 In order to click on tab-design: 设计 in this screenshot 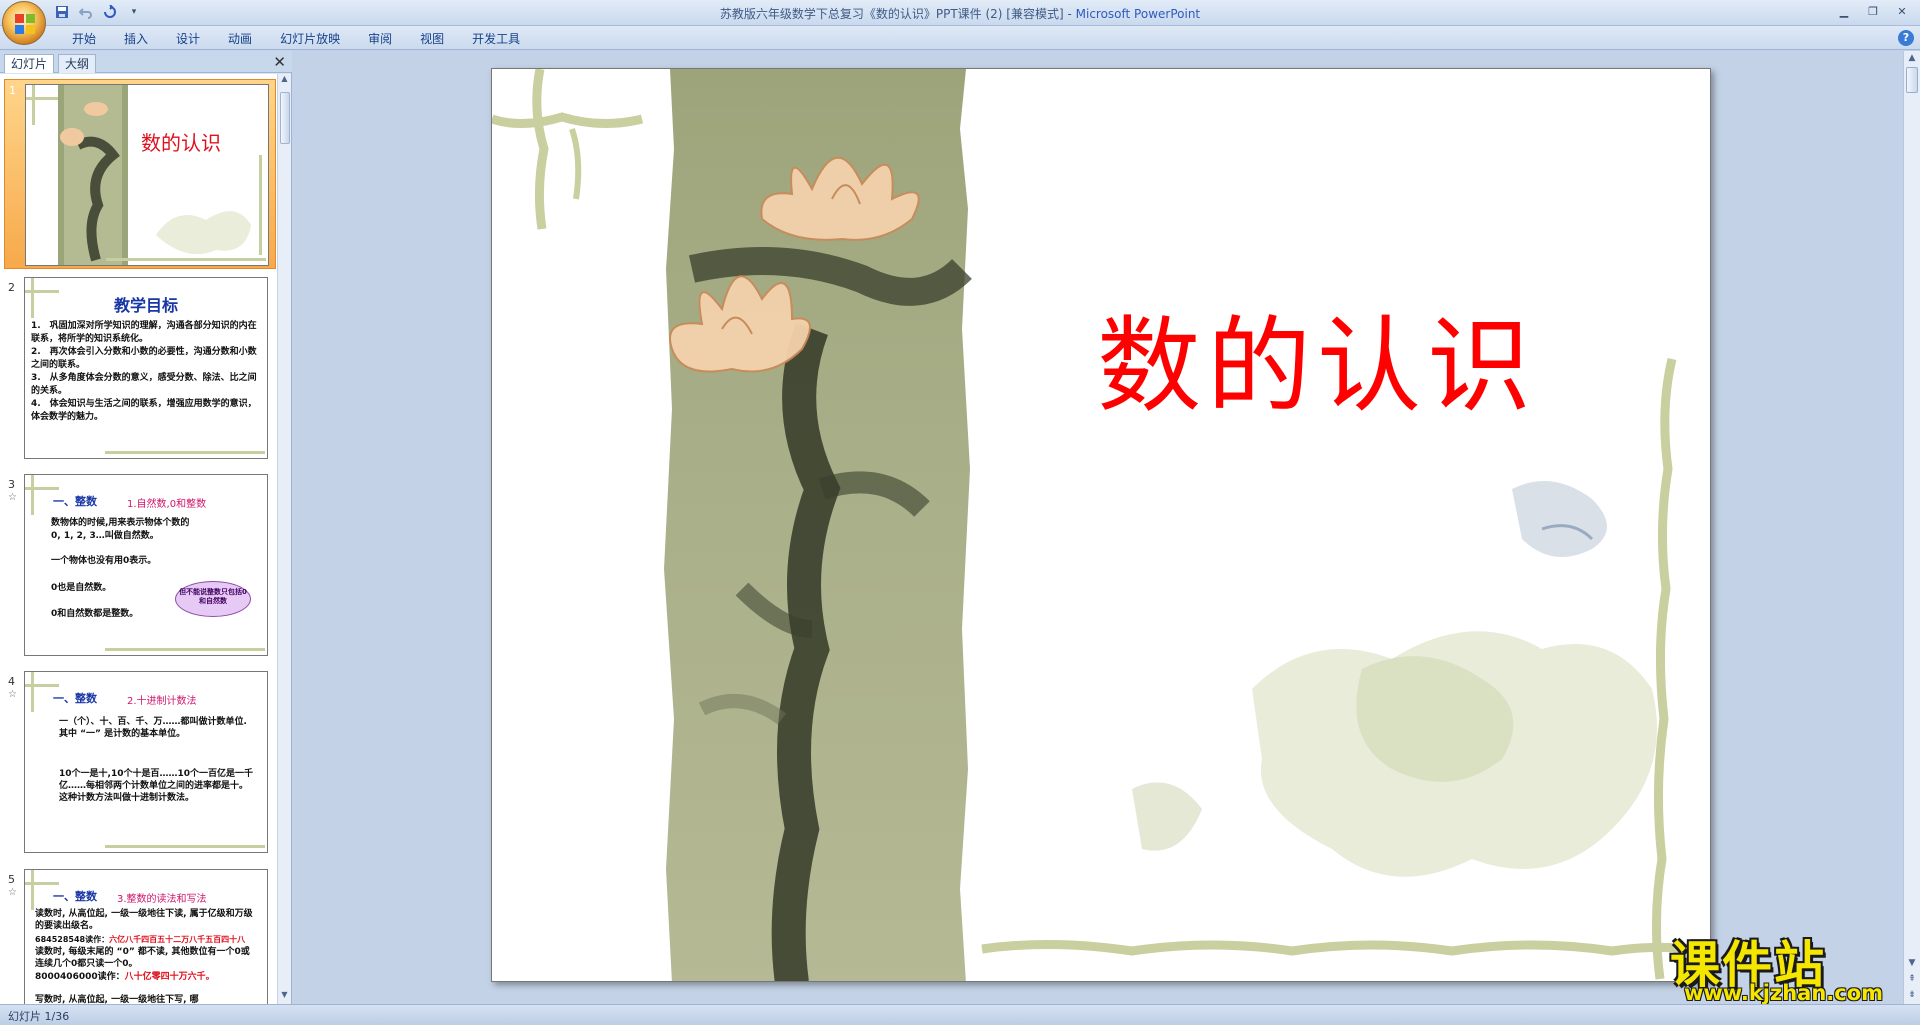, I will do `click(188, 39)`.